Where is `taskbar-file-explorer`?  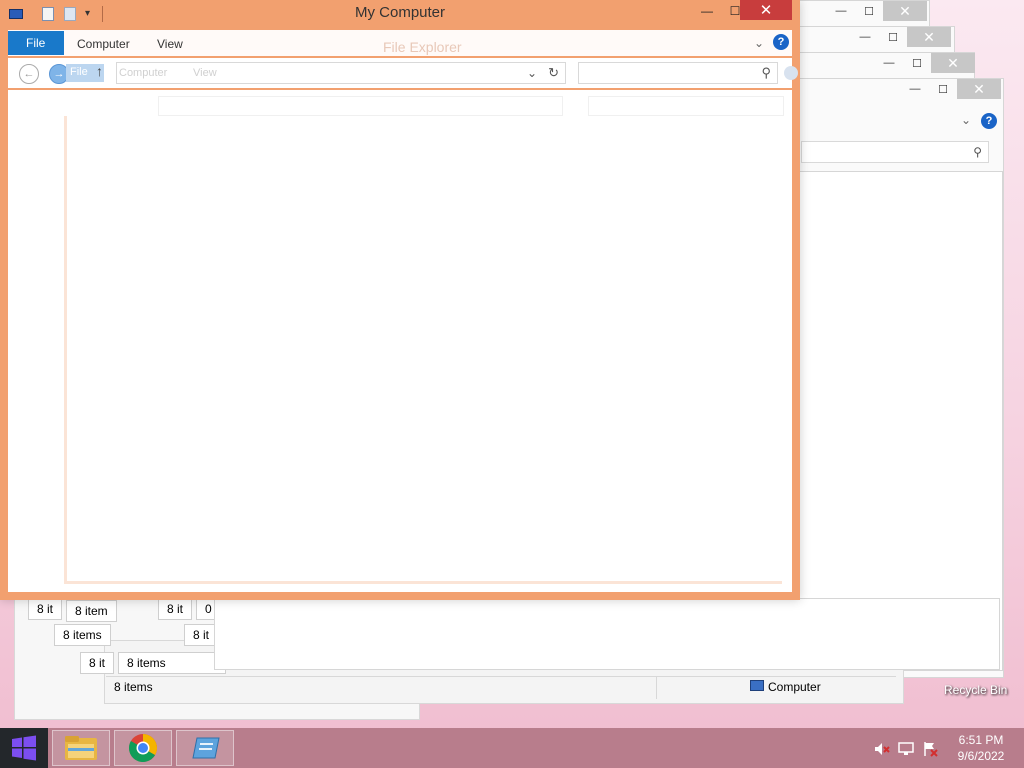 taskbar-file-explorer is located at coordinates (81, 748).